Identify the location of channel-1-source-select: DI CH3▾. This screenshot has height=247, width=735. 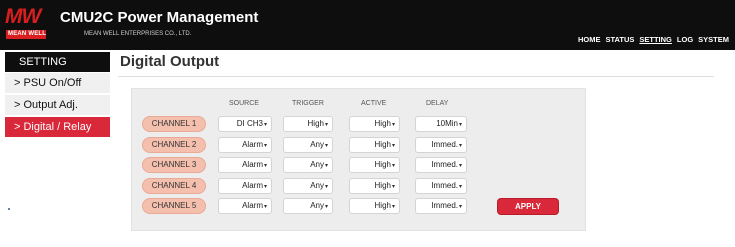
(245, 124).